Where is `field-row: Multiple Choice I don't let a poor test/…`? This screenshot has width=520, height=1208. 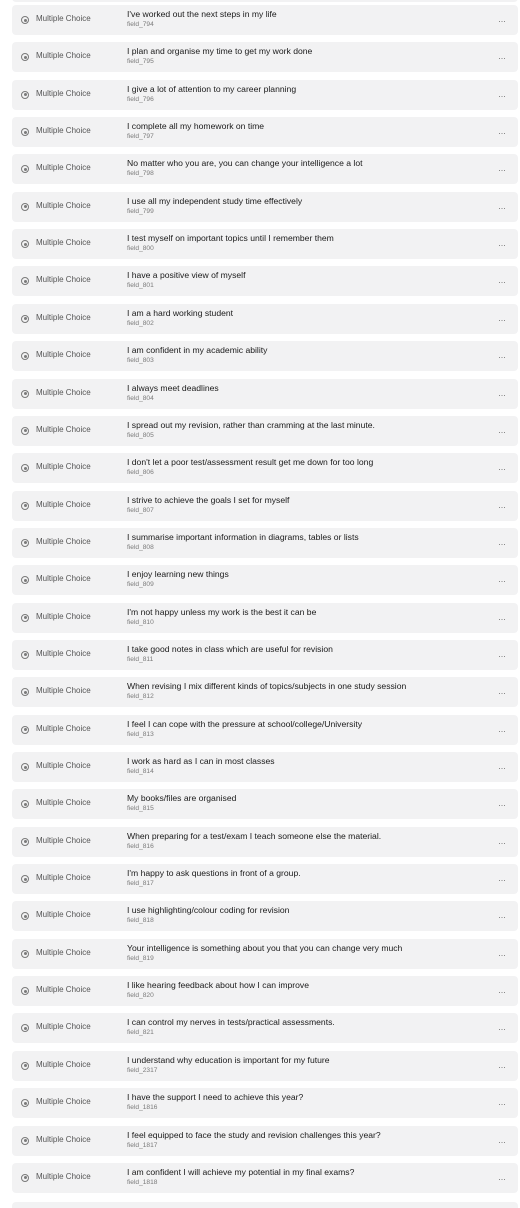 field-row: Multiple Choice I don't let a poor test/… is located at coordinates (265, 468).